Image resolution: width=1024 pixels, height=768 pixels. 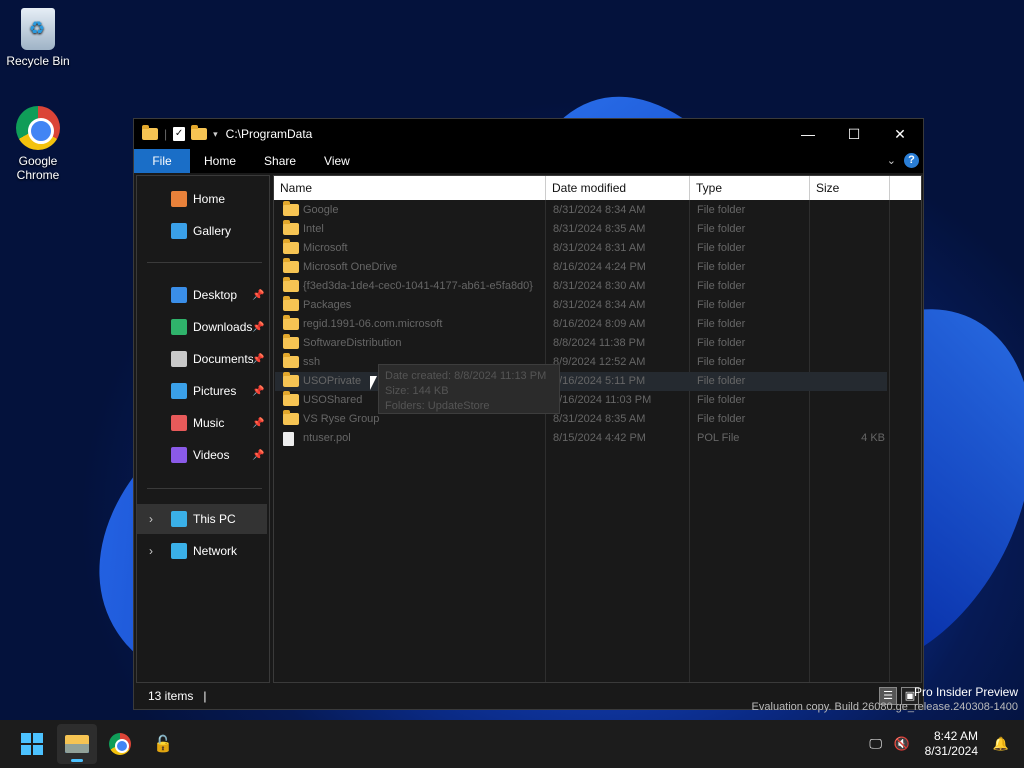 What do you see at coordinates (202, 359) in the screenshot?
I see `sidebar-item-documents: Documents 📌` at bounding box center [202, 359].